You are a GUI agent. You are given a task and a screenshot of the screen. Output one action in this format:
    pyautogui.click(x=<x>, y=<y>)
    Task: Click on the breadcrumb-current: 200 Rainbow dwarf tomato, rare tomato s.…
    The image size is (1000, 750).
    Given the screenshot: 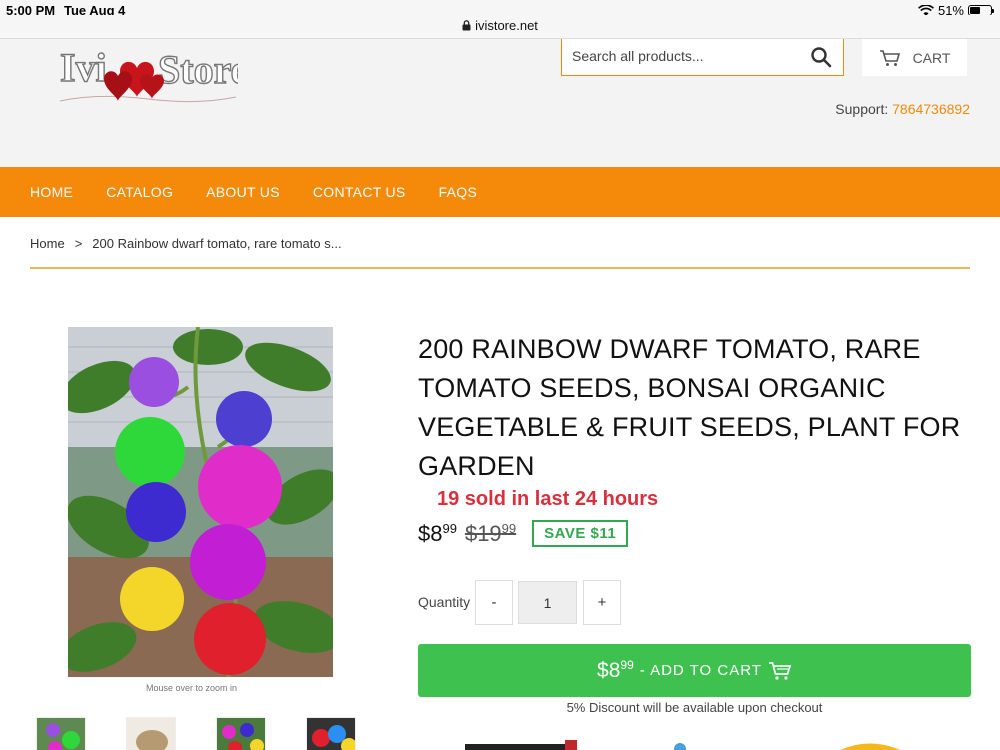 What is the action you would take?
    pyautogui.click(x=217, y=243)
    